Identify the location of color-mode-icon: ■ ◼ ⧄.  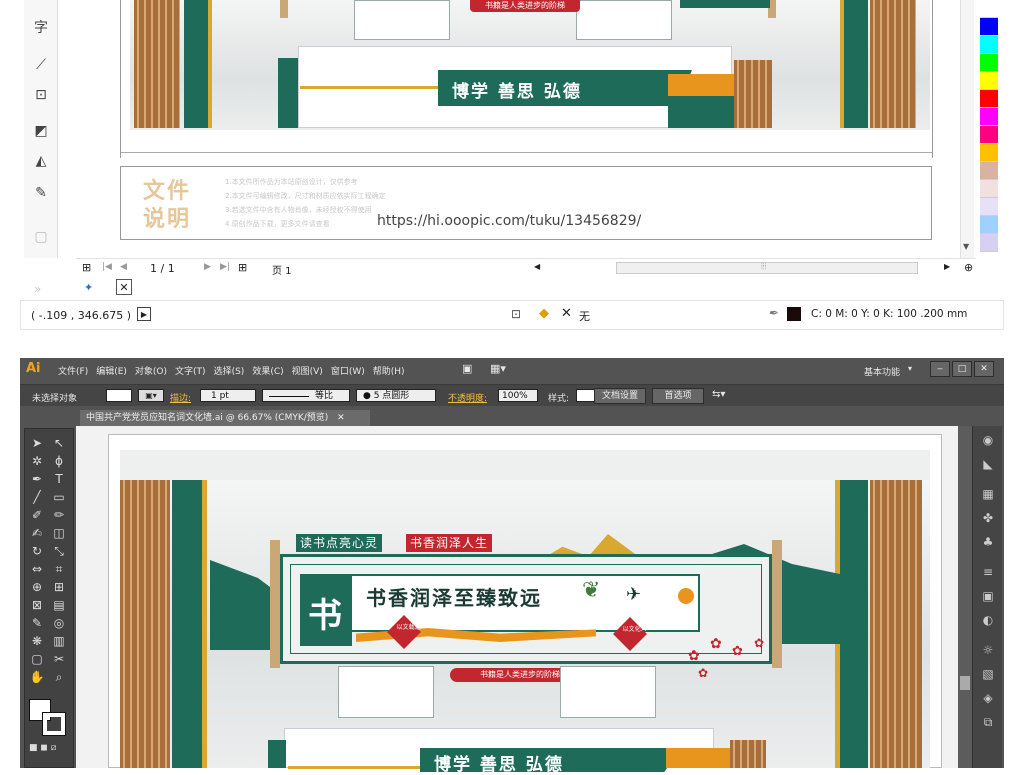
(42, 748).